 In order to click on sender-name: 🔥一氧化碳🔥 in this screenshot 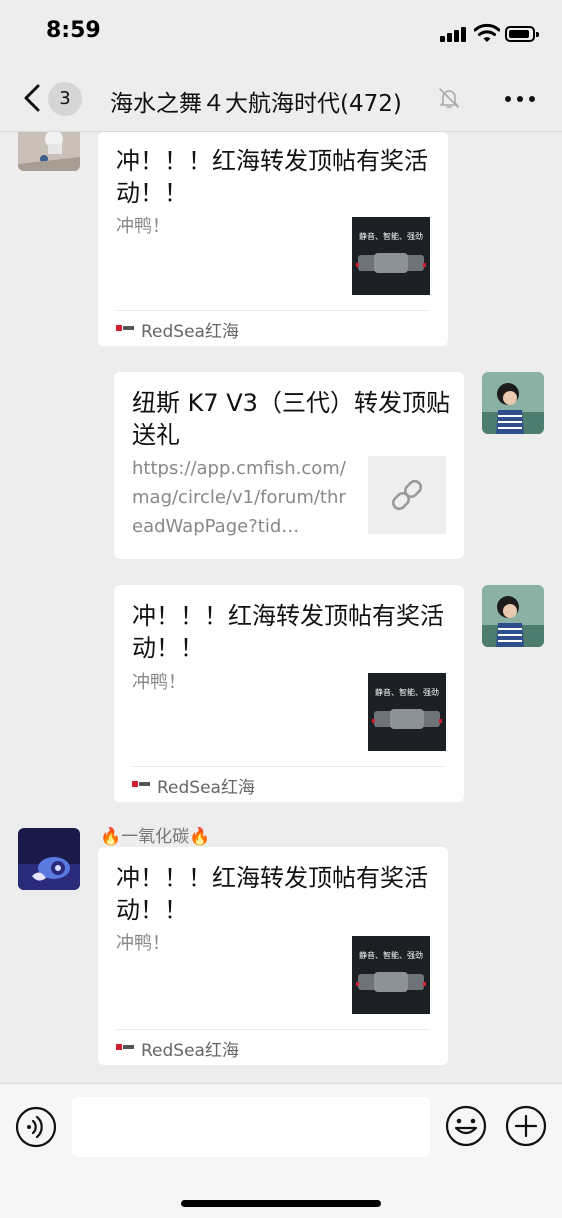, I will do `click(155, 837)`.